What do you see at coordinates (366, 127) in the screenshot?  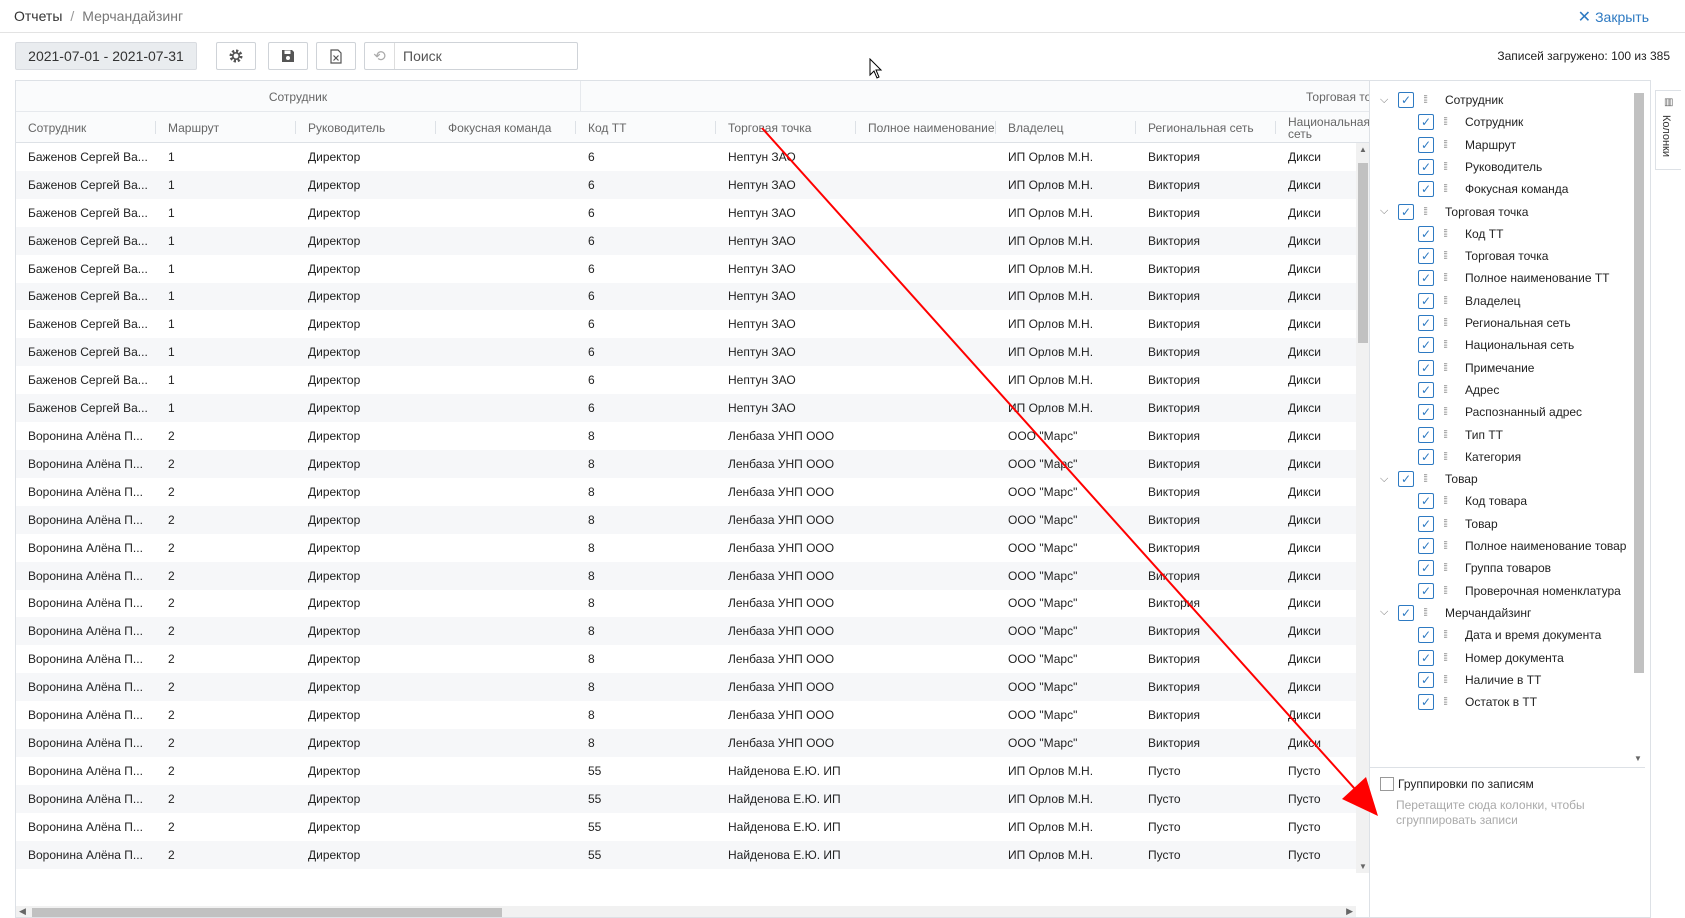 I see `column-header-manager: Руководитель` at bounding box center [366, 127].